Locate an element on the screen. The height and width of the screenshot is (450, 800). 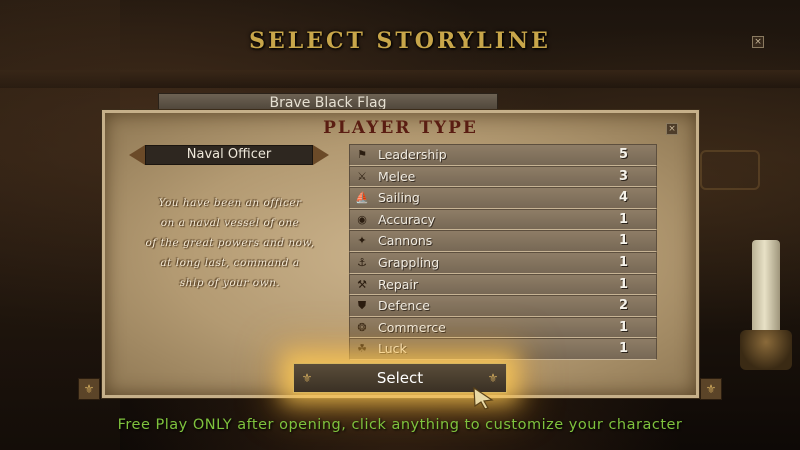
skill-label: Accuracy is located at coordinates (407, 219).